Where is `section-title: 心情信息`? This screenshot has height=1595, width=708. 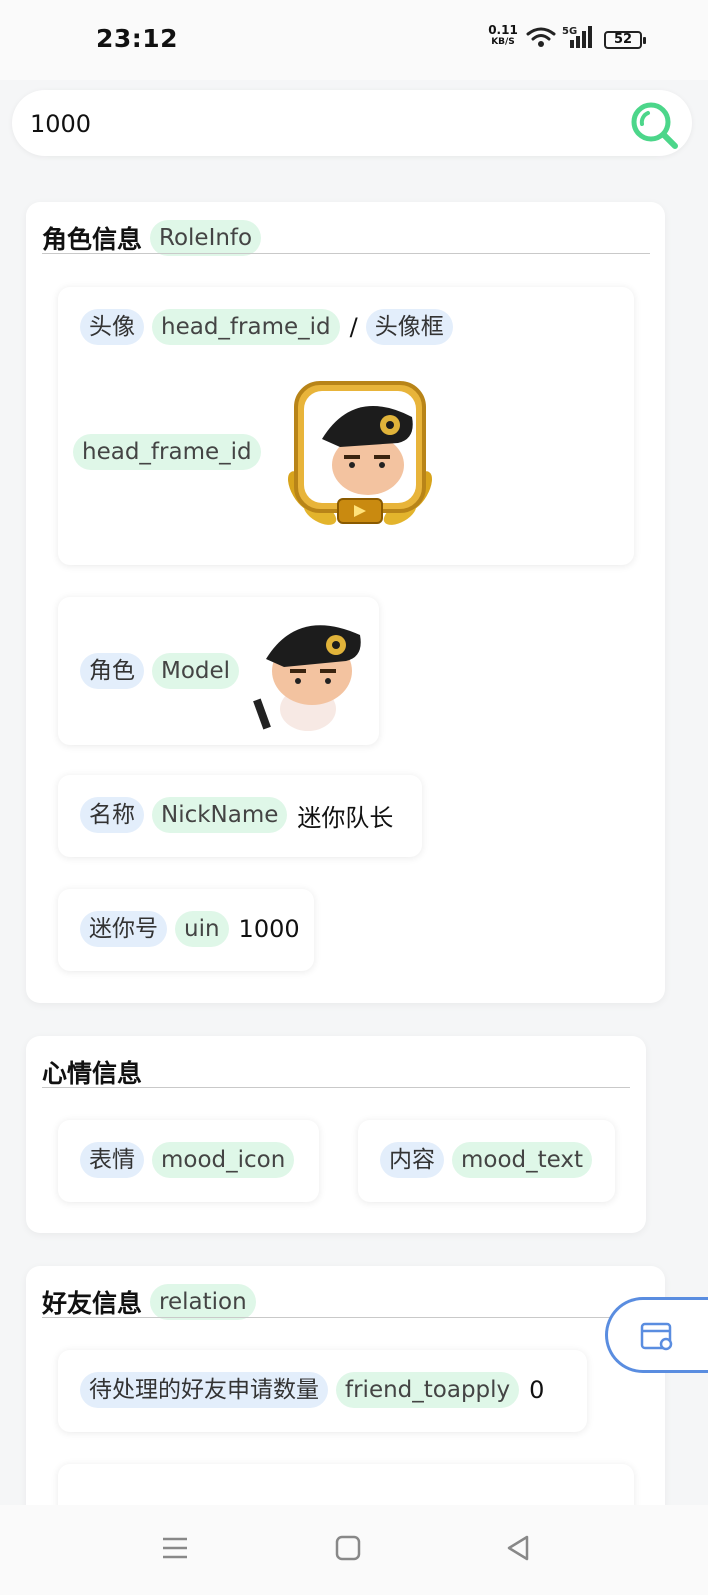
section-title: 心情信息 is located at coordinates (92, 1073).